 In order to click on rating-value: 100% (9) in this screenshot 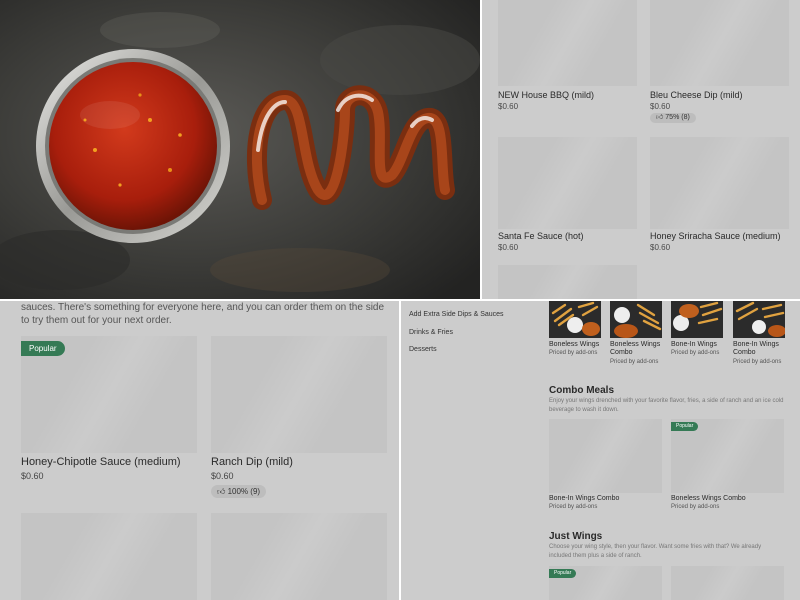, I will do `click(244, 491)`.